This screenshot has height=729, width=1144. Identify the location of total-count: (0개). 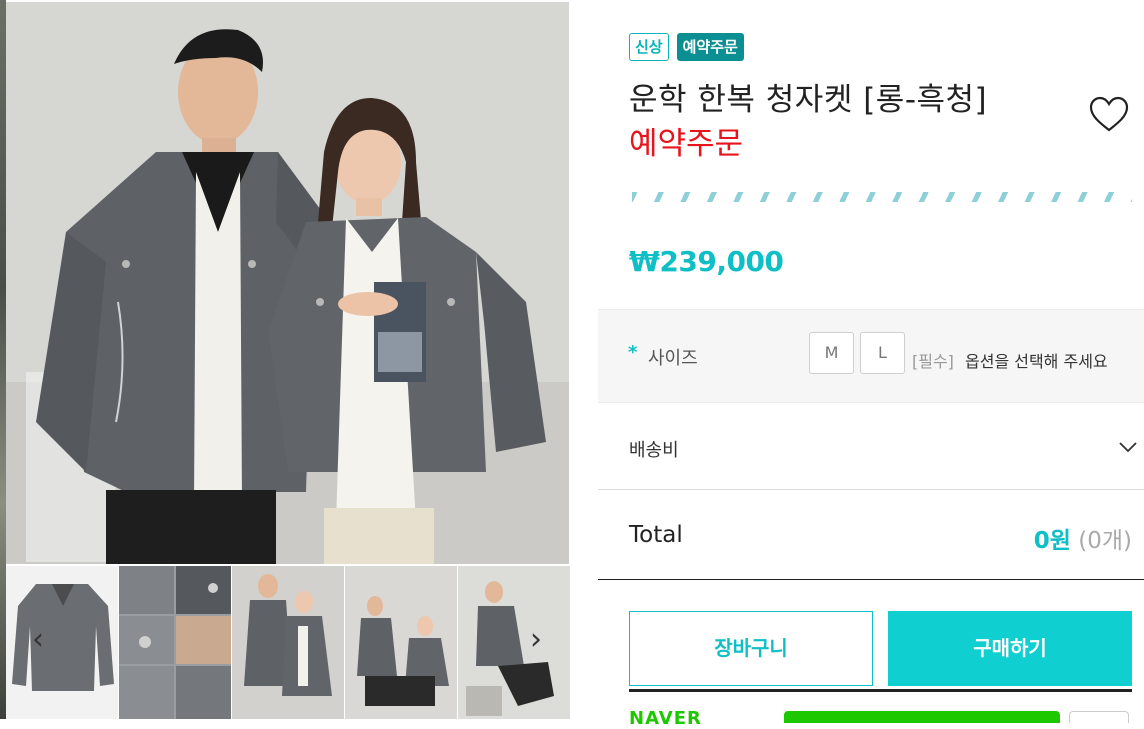
(1105, 541).